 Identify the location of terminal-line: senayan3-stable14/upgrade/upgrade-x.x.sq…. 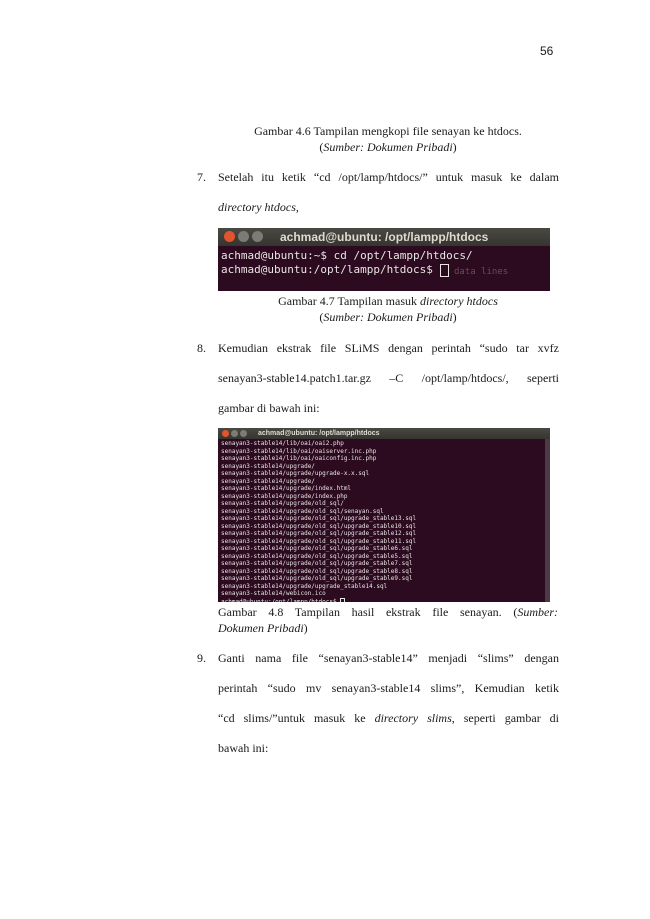
(295, 473).